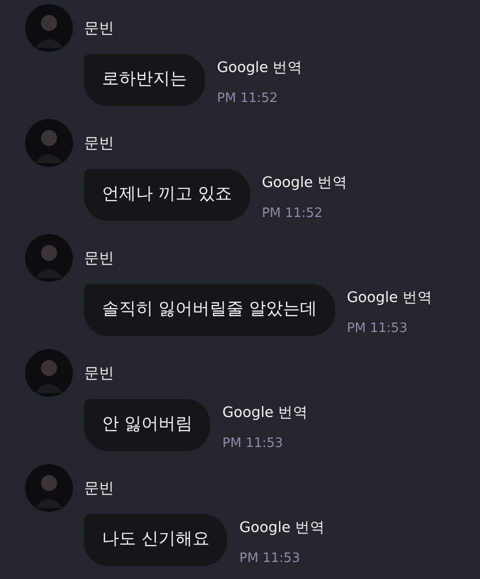  I want to click on message-bubble: 언제나 끼고 있죠, so click(167, 195).